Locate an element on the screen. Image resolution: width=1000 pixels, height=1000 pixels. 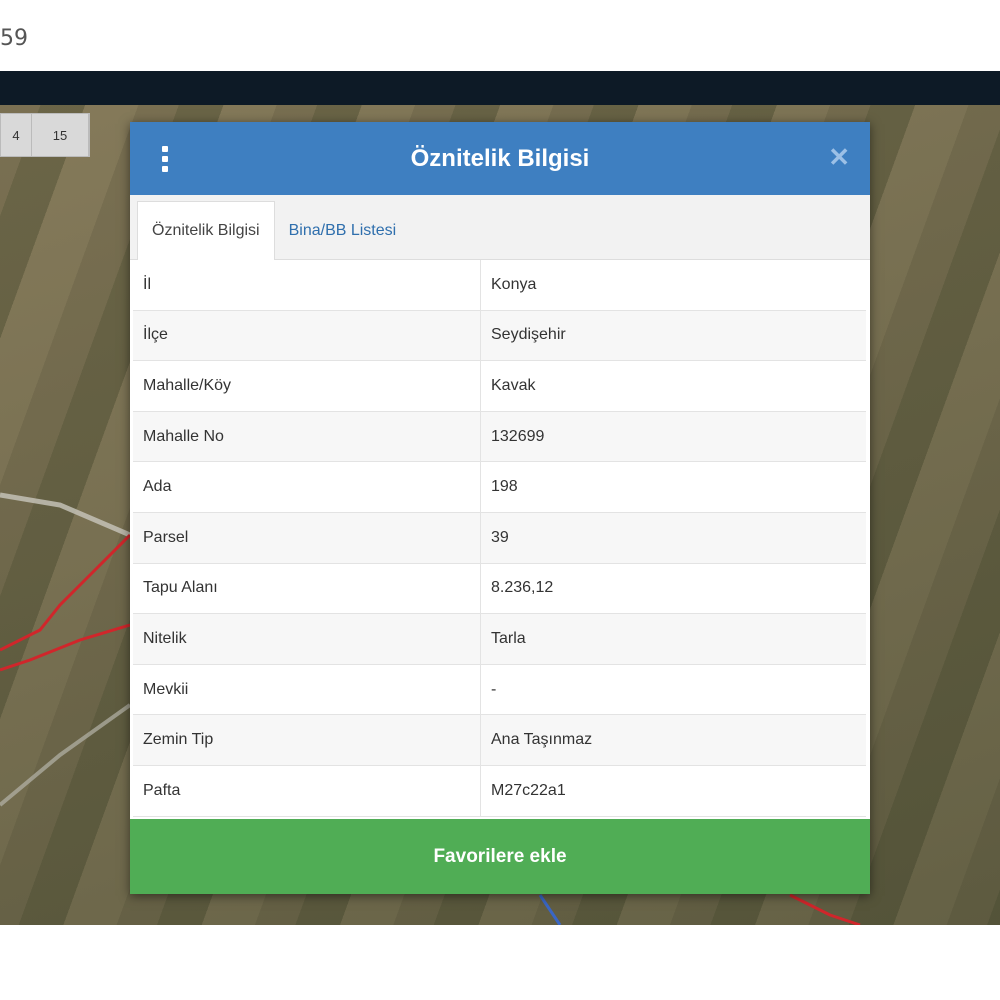
attribute-value: - is located at coordinates (673, 690).